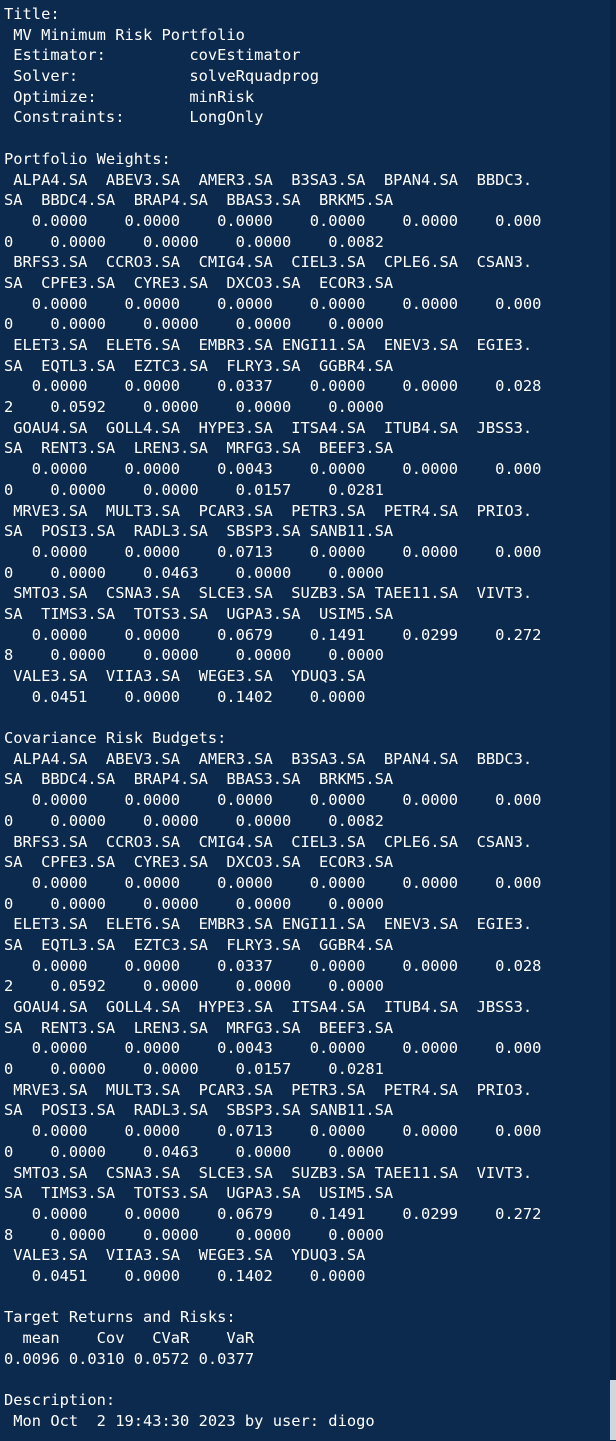 The height and width of the screenshot is (1441, 616). I want to click on console-line: Solver: solveRquadprog, so click(162, 76).